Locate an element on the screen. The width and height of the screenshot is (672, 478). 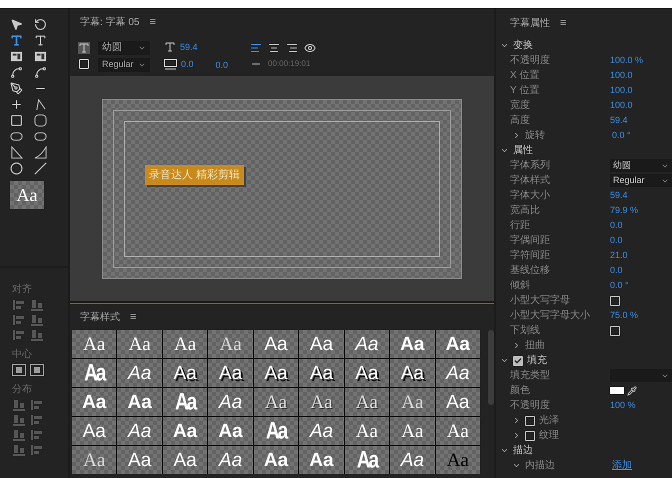
eyedropper-icon is located at coordinates (632, 391).